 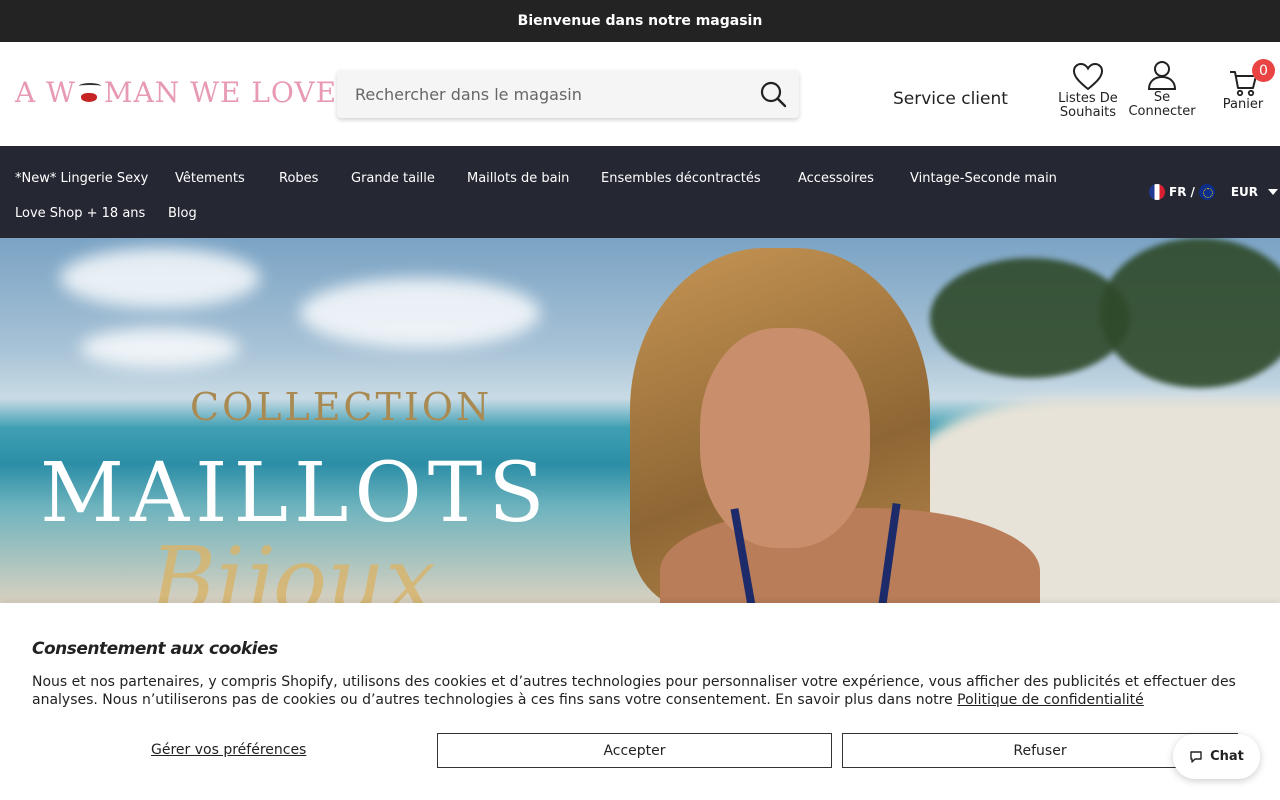 What do you see at coordinates (640, 192) in the screenshot?
I see `main-navigation` at bounding box center [640, 192].